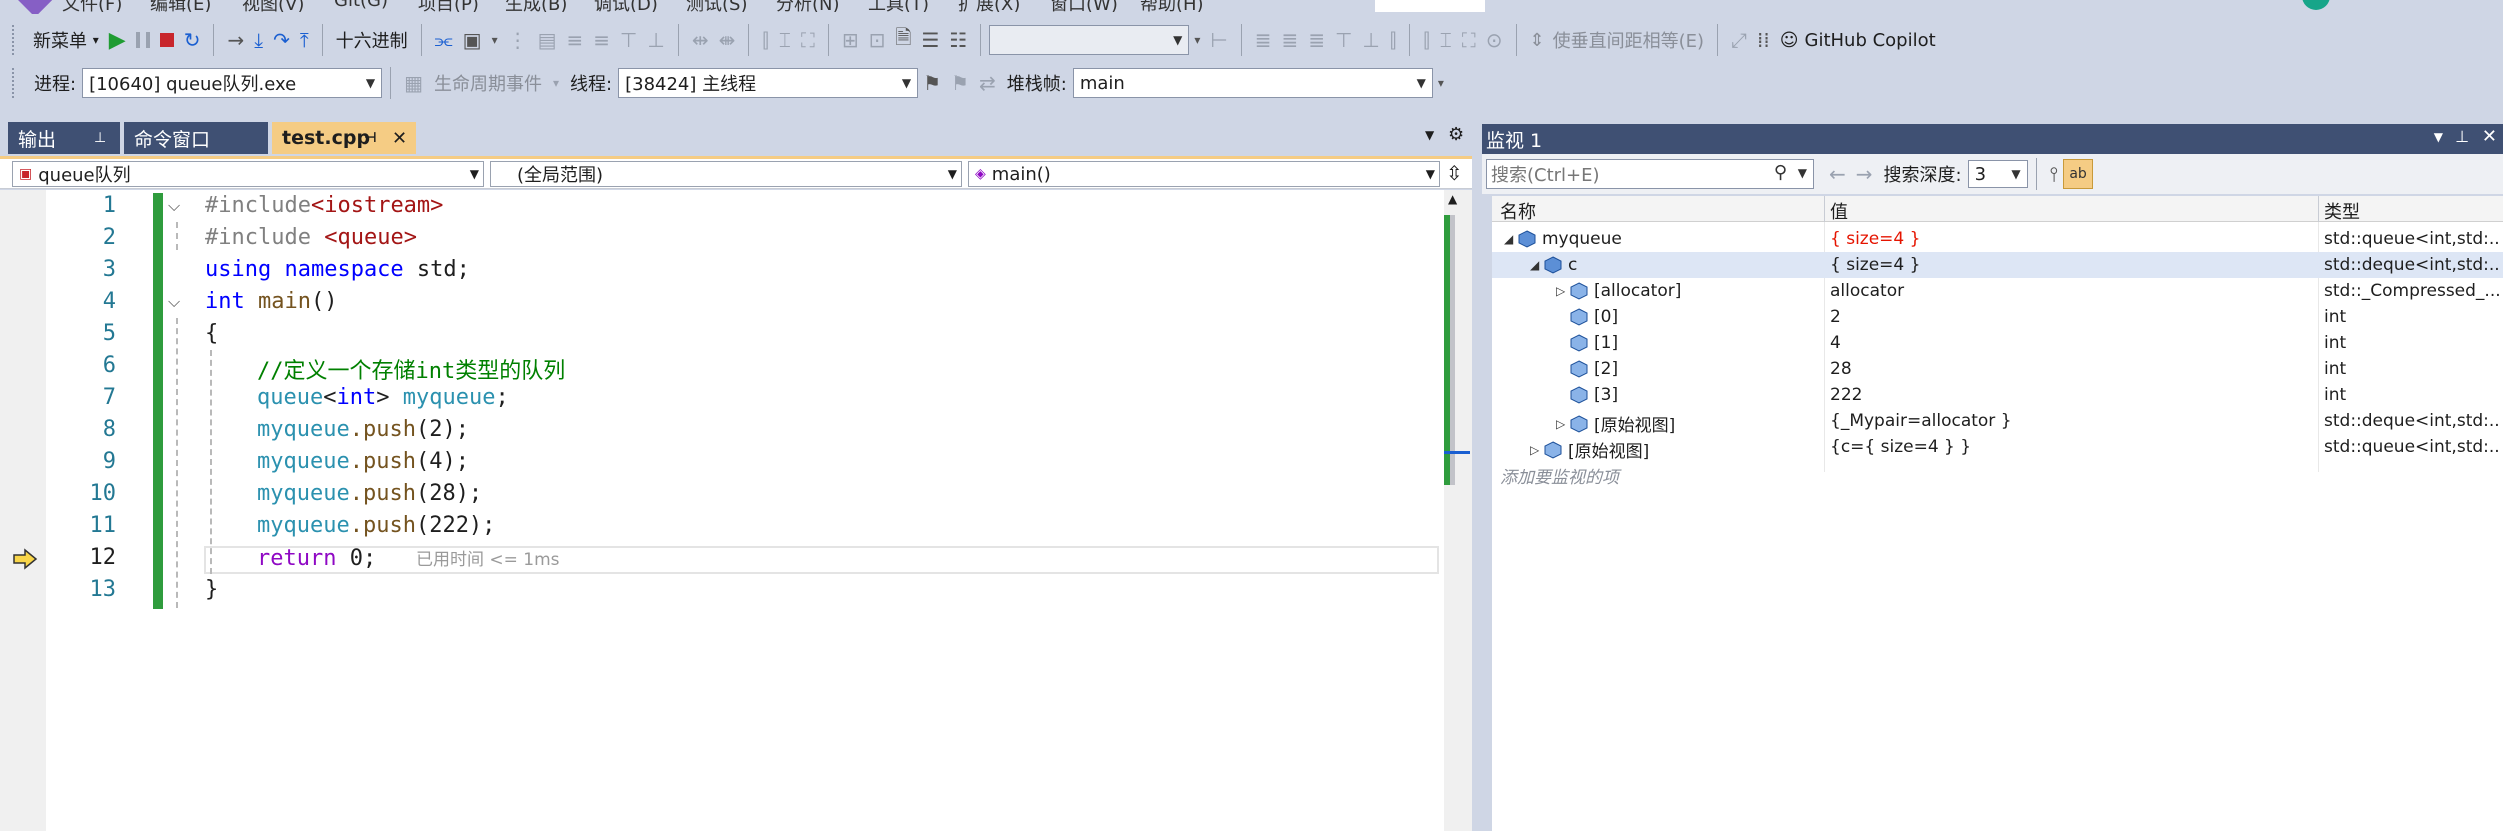  Describe the element at coordinates (1204, 174) in the screenshot. I see `member-dropdown: ◈ main() ▼` at that location.